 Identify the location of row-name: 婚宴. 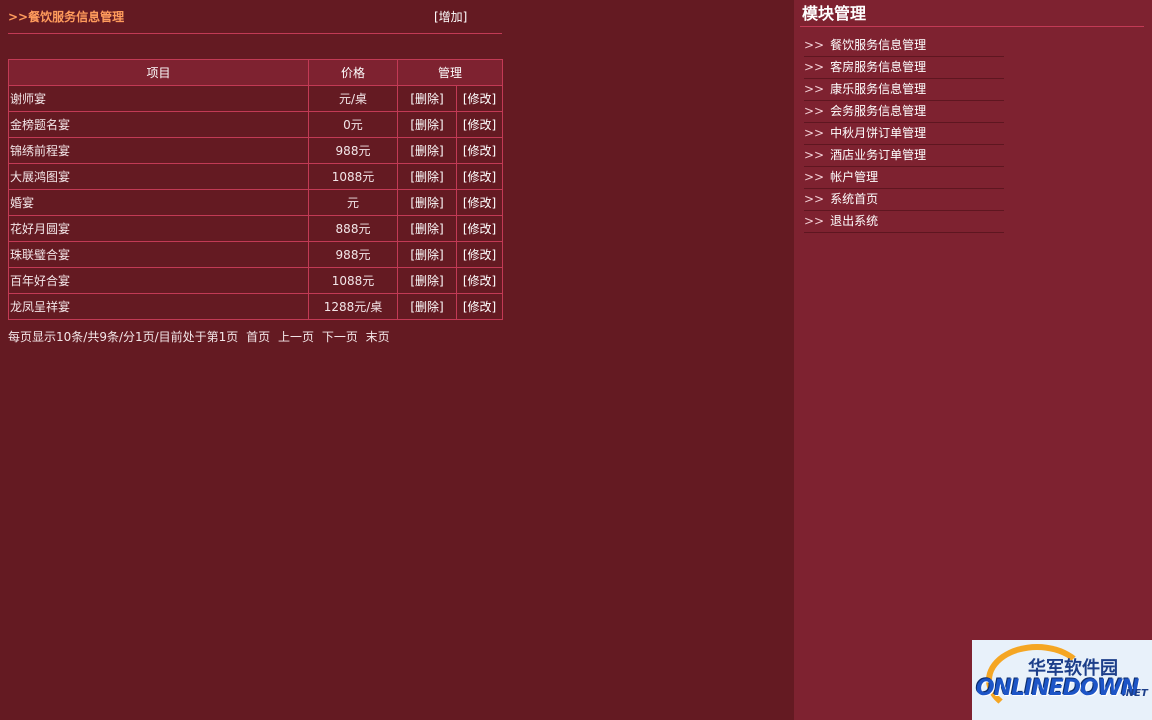
(158, 202).